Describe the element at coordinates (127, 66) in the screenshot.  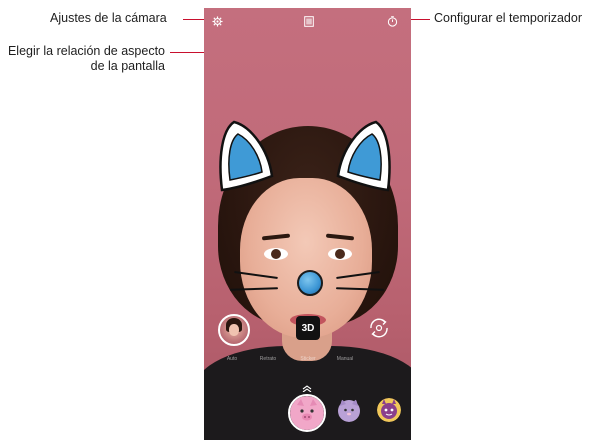
I see `callout-aspect-ratio-line2: de la pantalla` at that location.